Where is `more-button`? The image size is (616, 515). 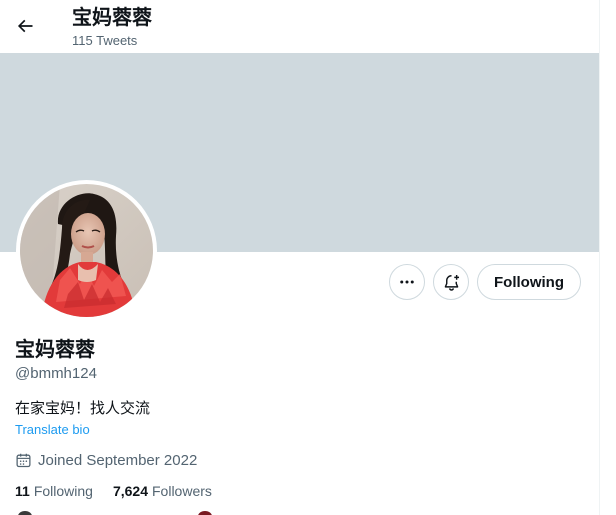
more-button is located at coordinates (407, 282).